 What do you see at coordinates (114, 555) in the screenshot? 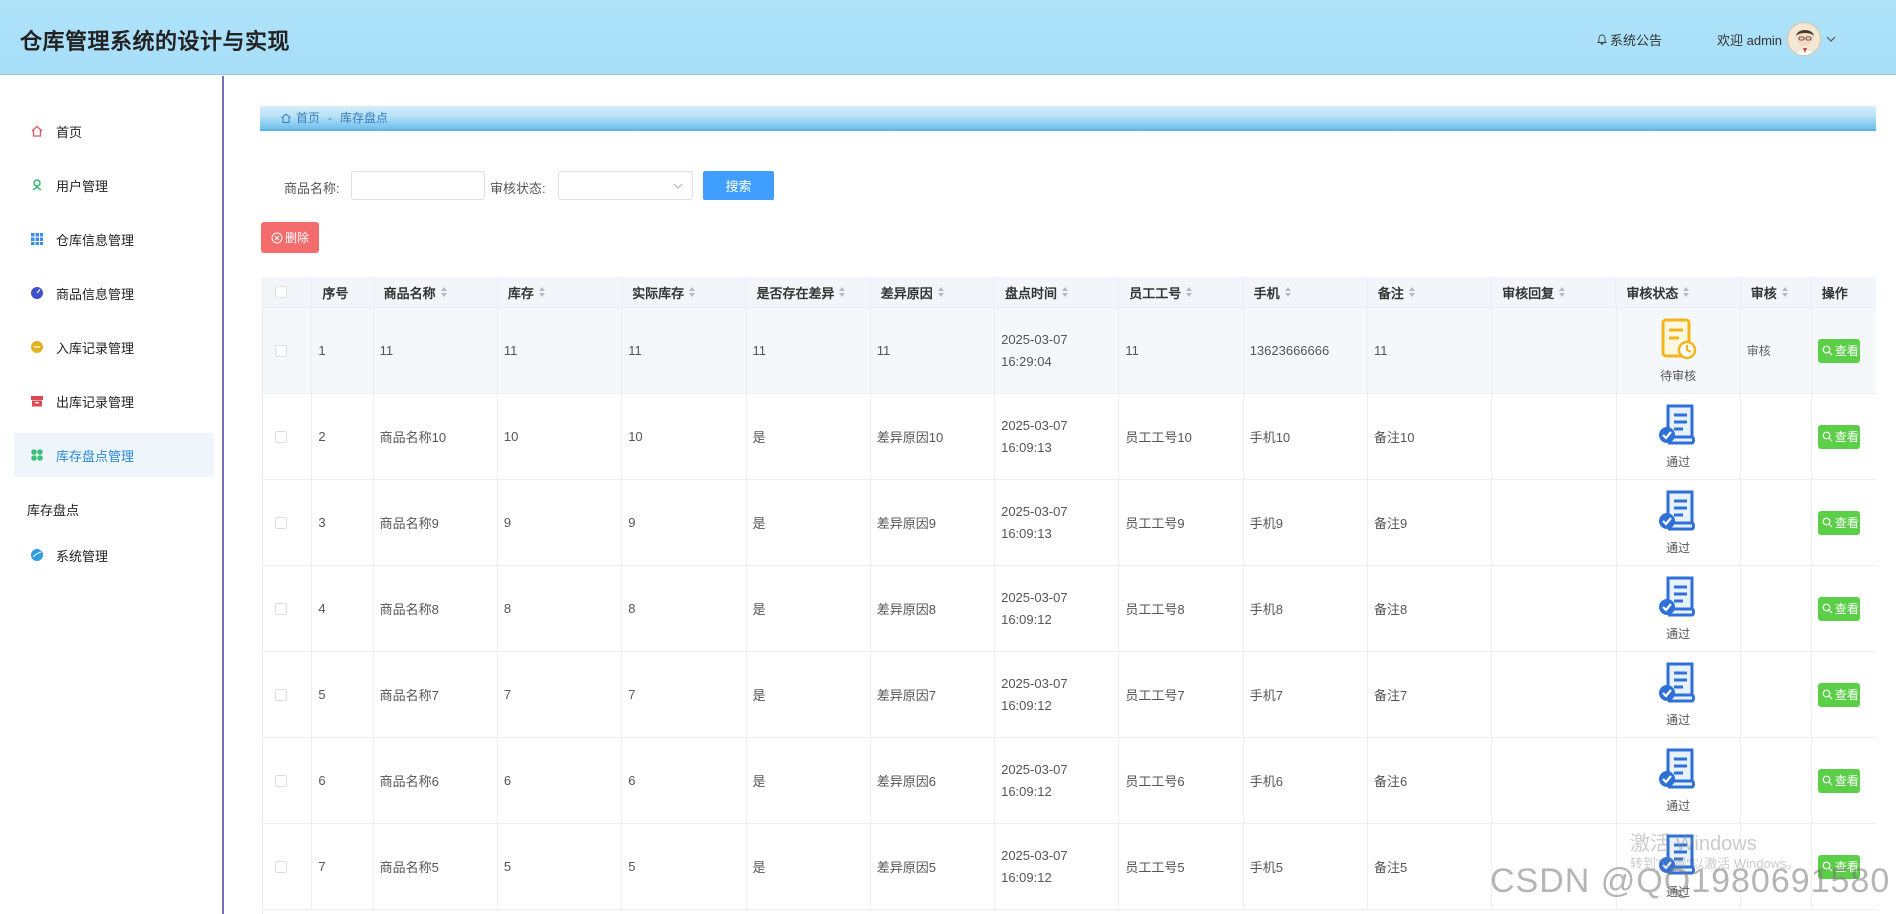
I see `sidebar-item-system: 系统管理` at bounding box center [114, 555].